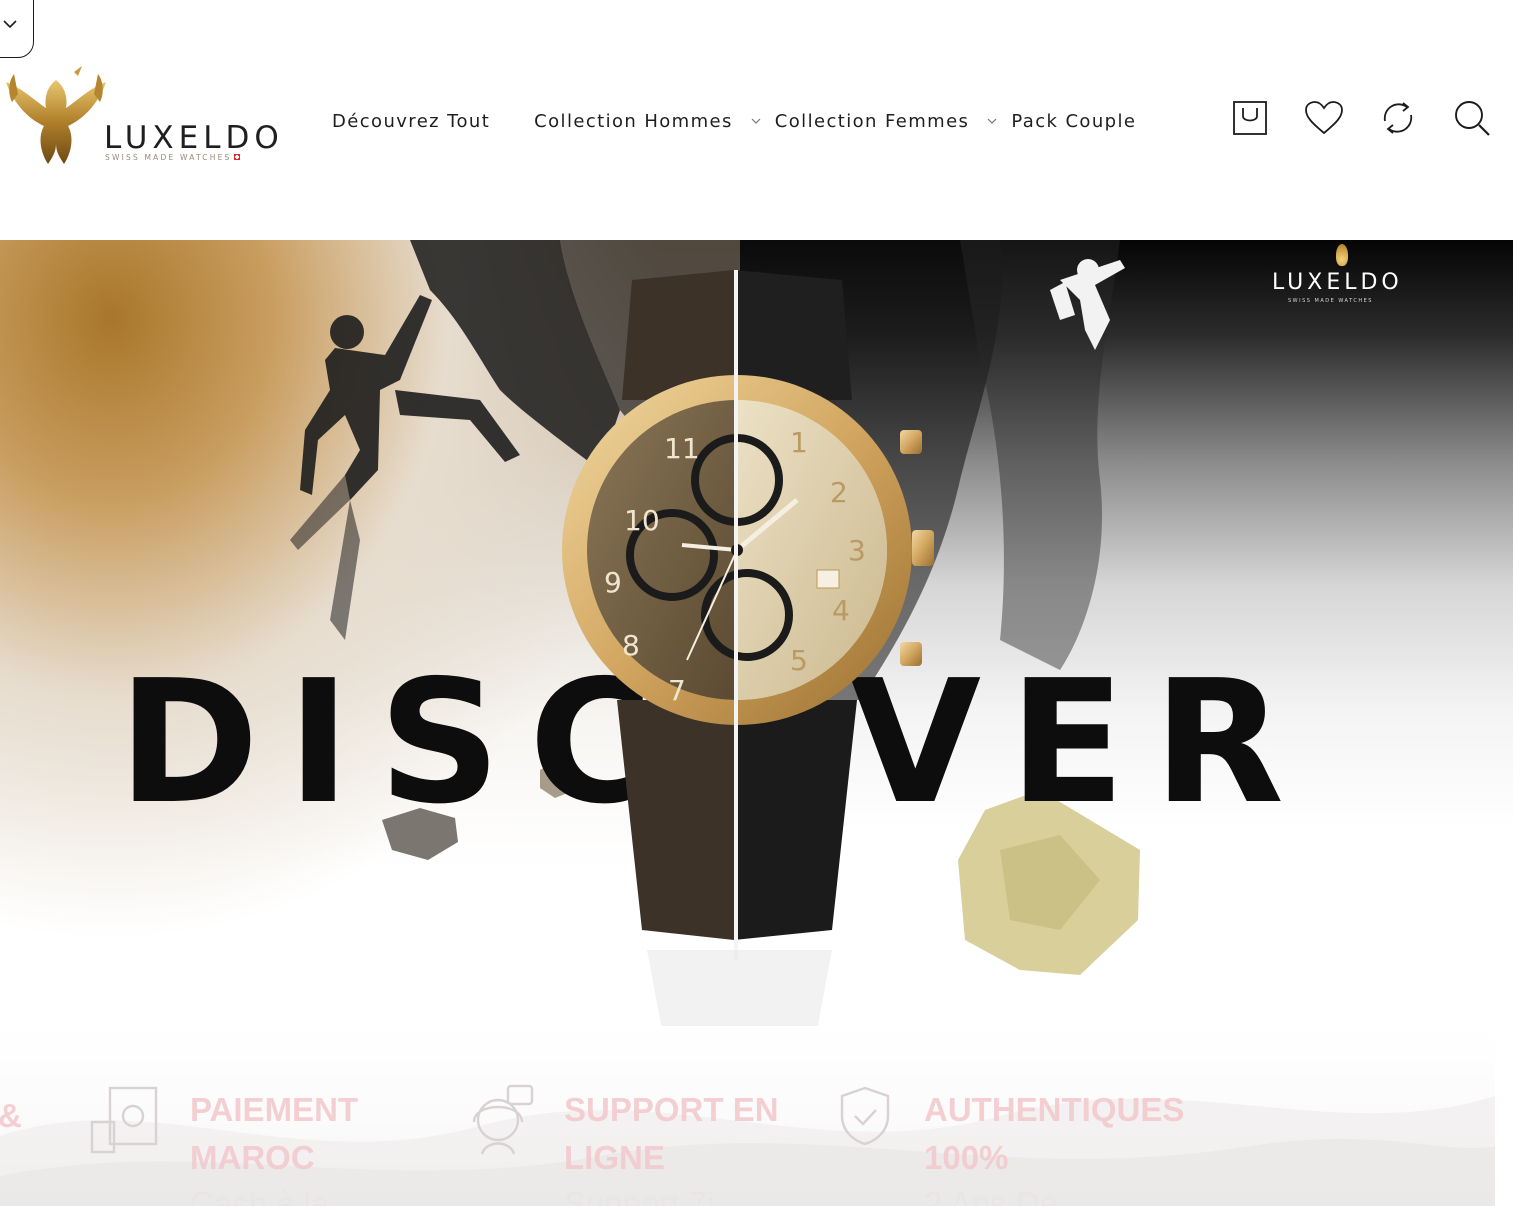  Describe the element at coordinates (799, 442) in the screenshot. I see `svg-text: 1` at that location.